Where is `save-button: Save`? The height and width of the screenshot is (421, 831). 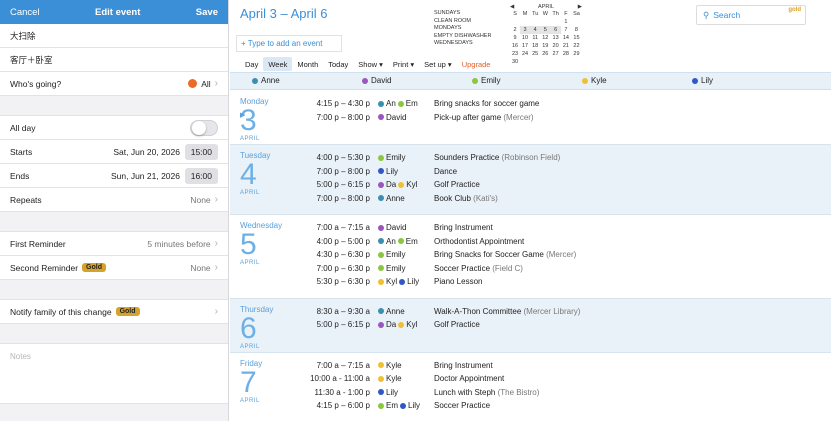 save-button: Save is located at coordinates (207, 12).